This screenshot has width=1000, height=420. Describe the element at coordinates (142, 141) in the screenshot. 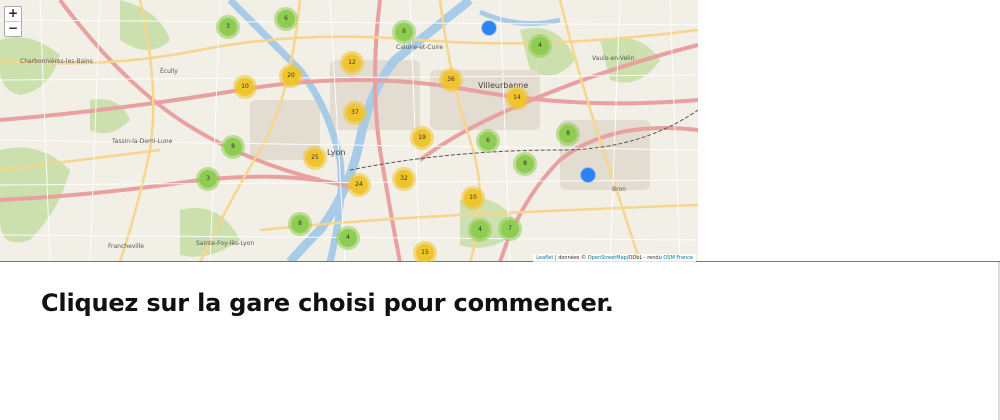

I see `place-label-tassin: Tassin-la-Demi-Lune` at that location.